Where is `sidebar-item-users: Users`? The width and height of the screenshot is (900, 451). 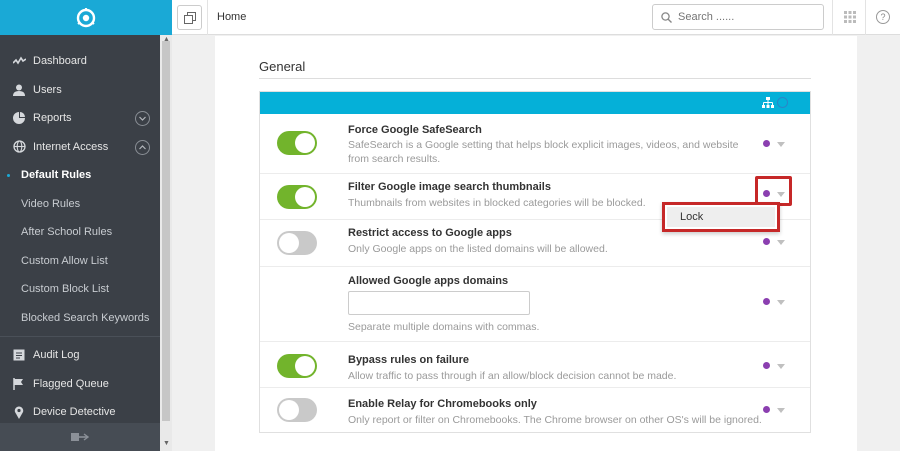 sidebar-item-users: Users is located at coordinates (80, 90).